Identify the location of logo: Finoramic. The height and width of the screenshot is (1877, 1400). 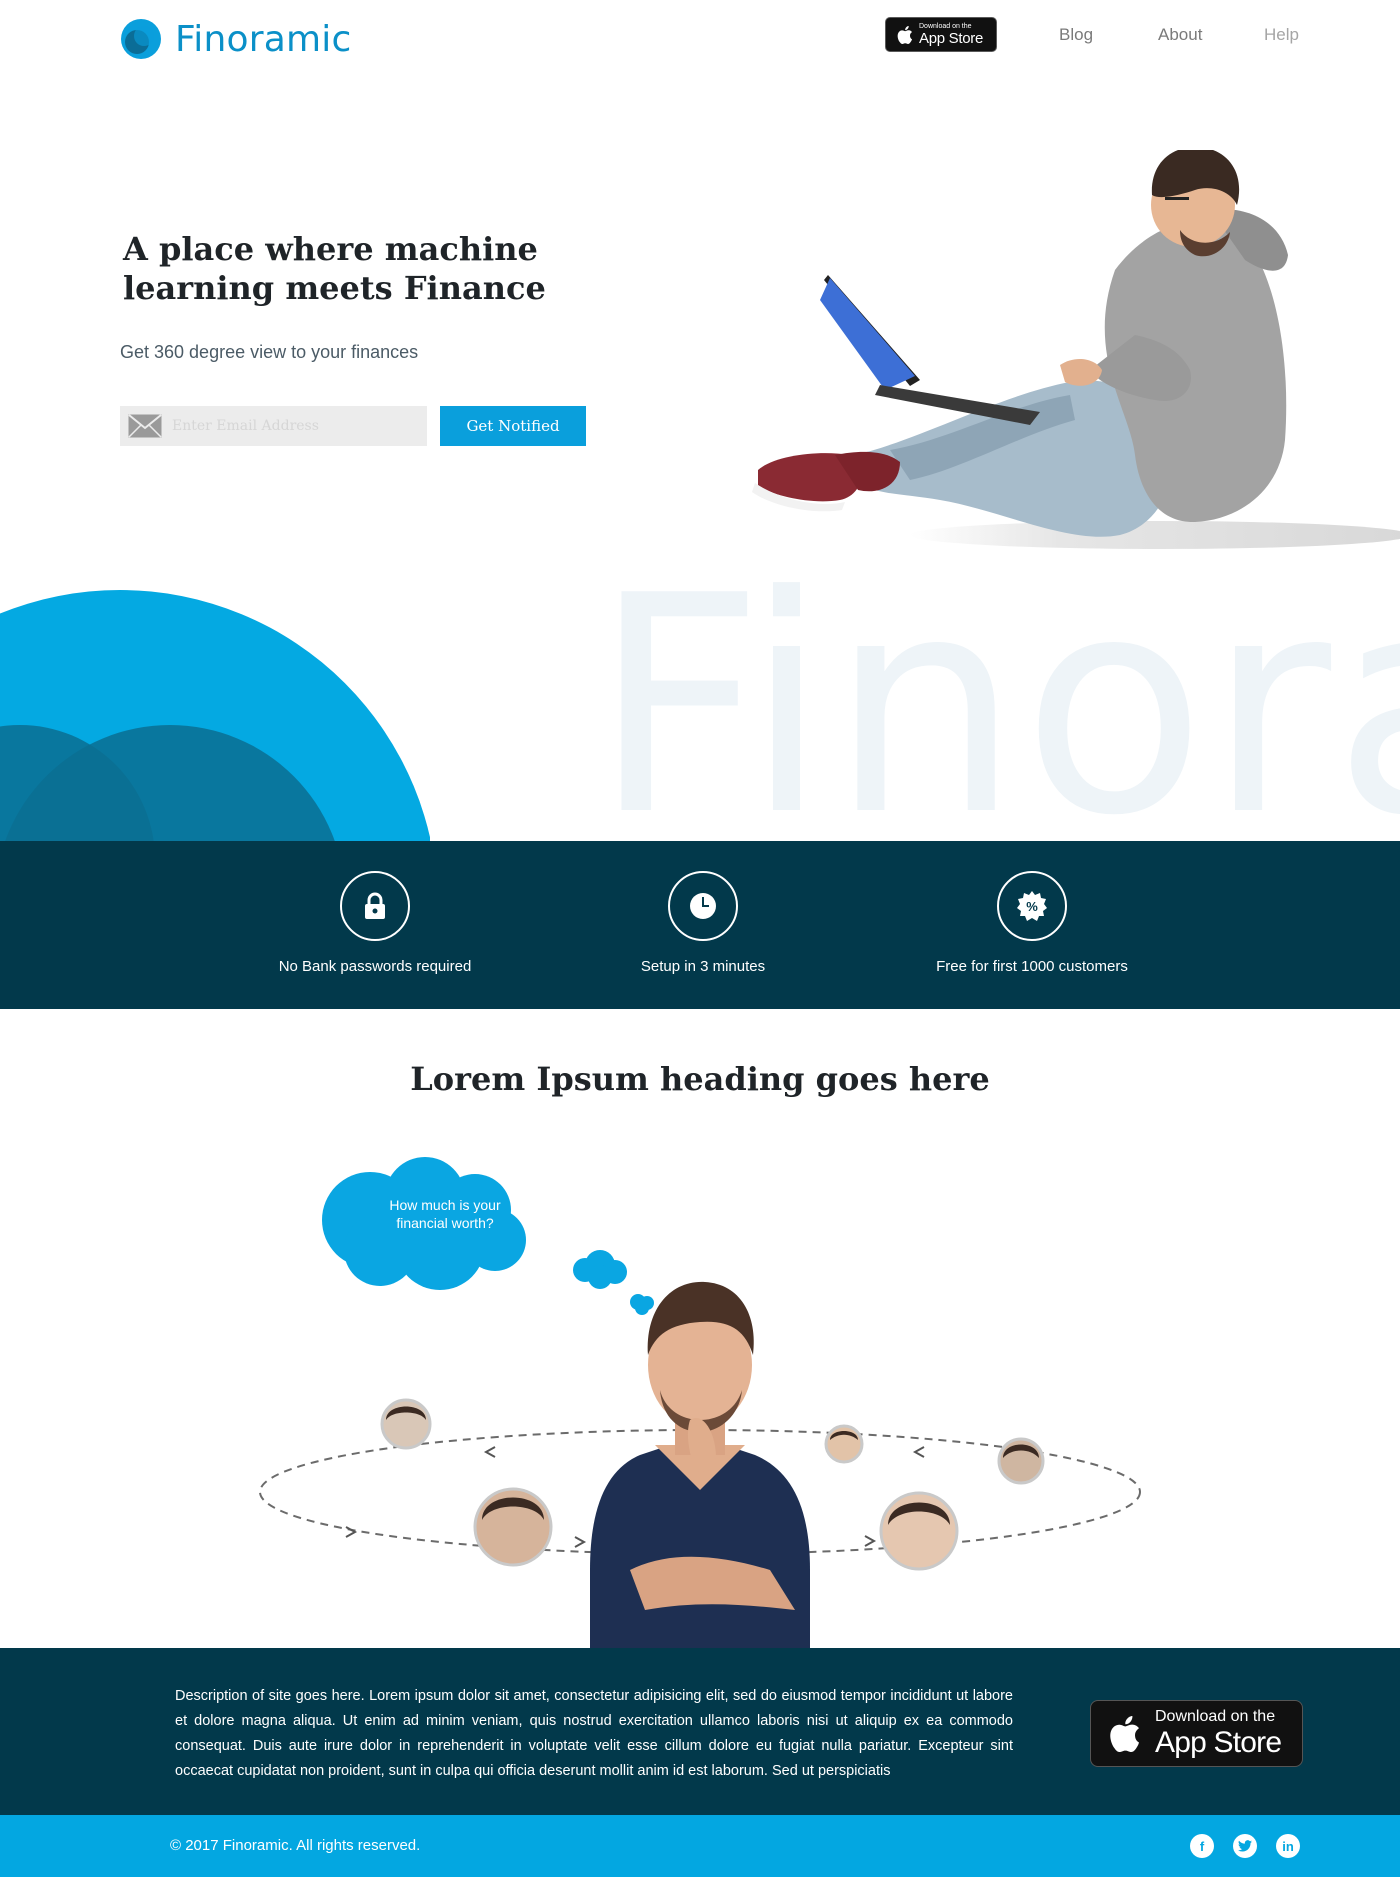
(235, 39).